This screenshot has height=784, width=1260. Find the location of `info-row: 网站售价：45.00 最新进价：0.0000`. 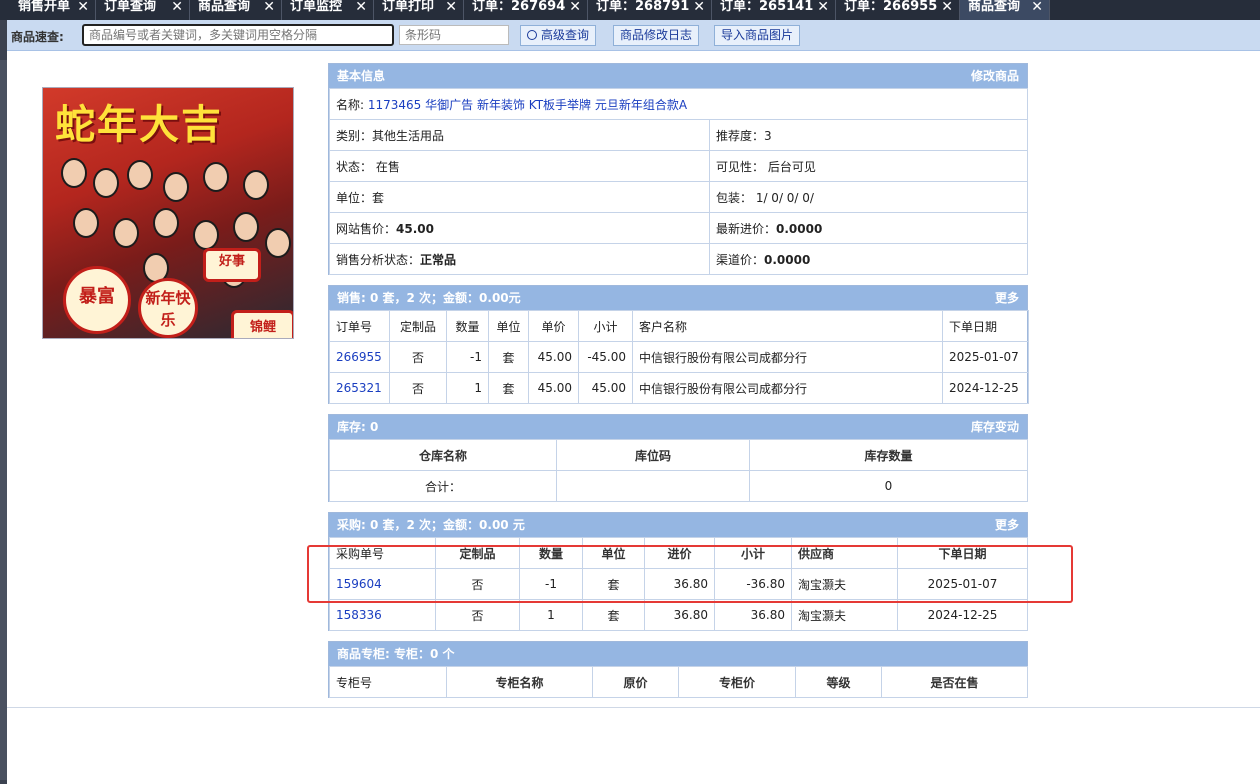

info-row: 网站售价：45.00 最新进价：0.0000 is located at coordinates (678, 228).